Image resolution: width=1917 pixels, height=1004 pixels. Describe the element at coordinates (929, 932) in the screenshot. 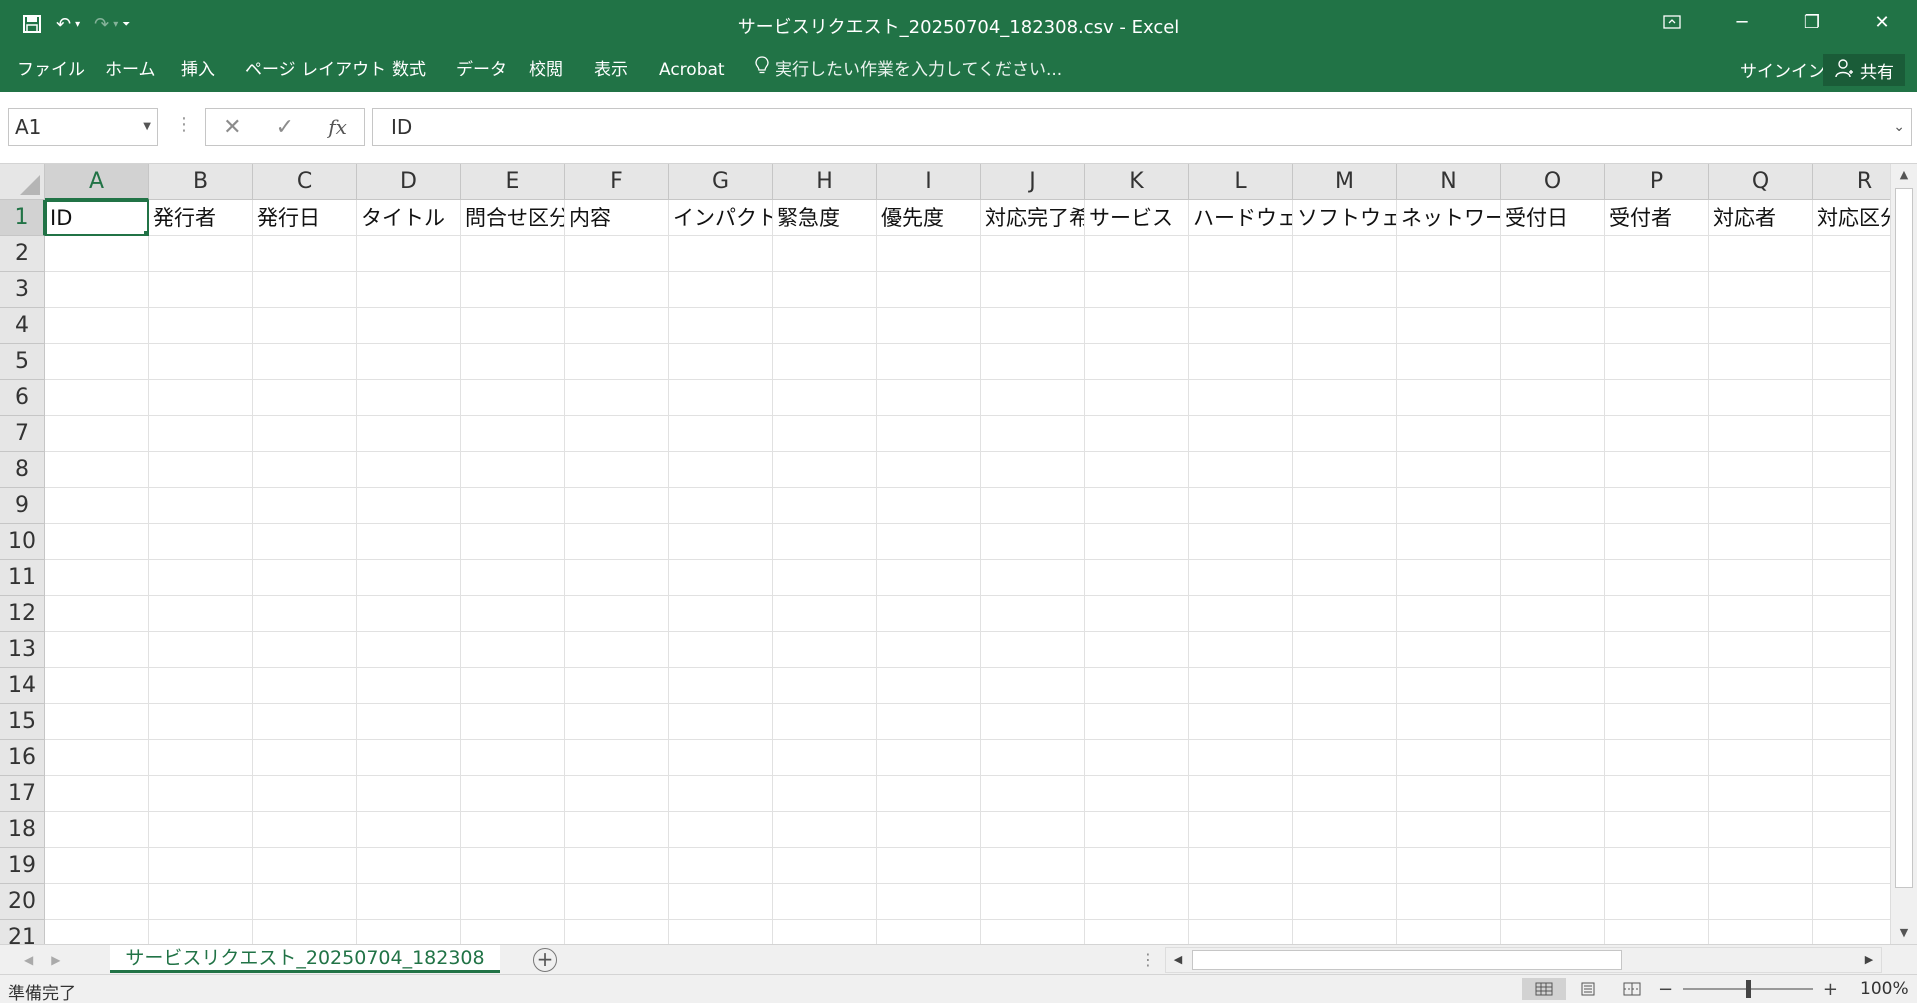

I see `cell-i21` at that location.